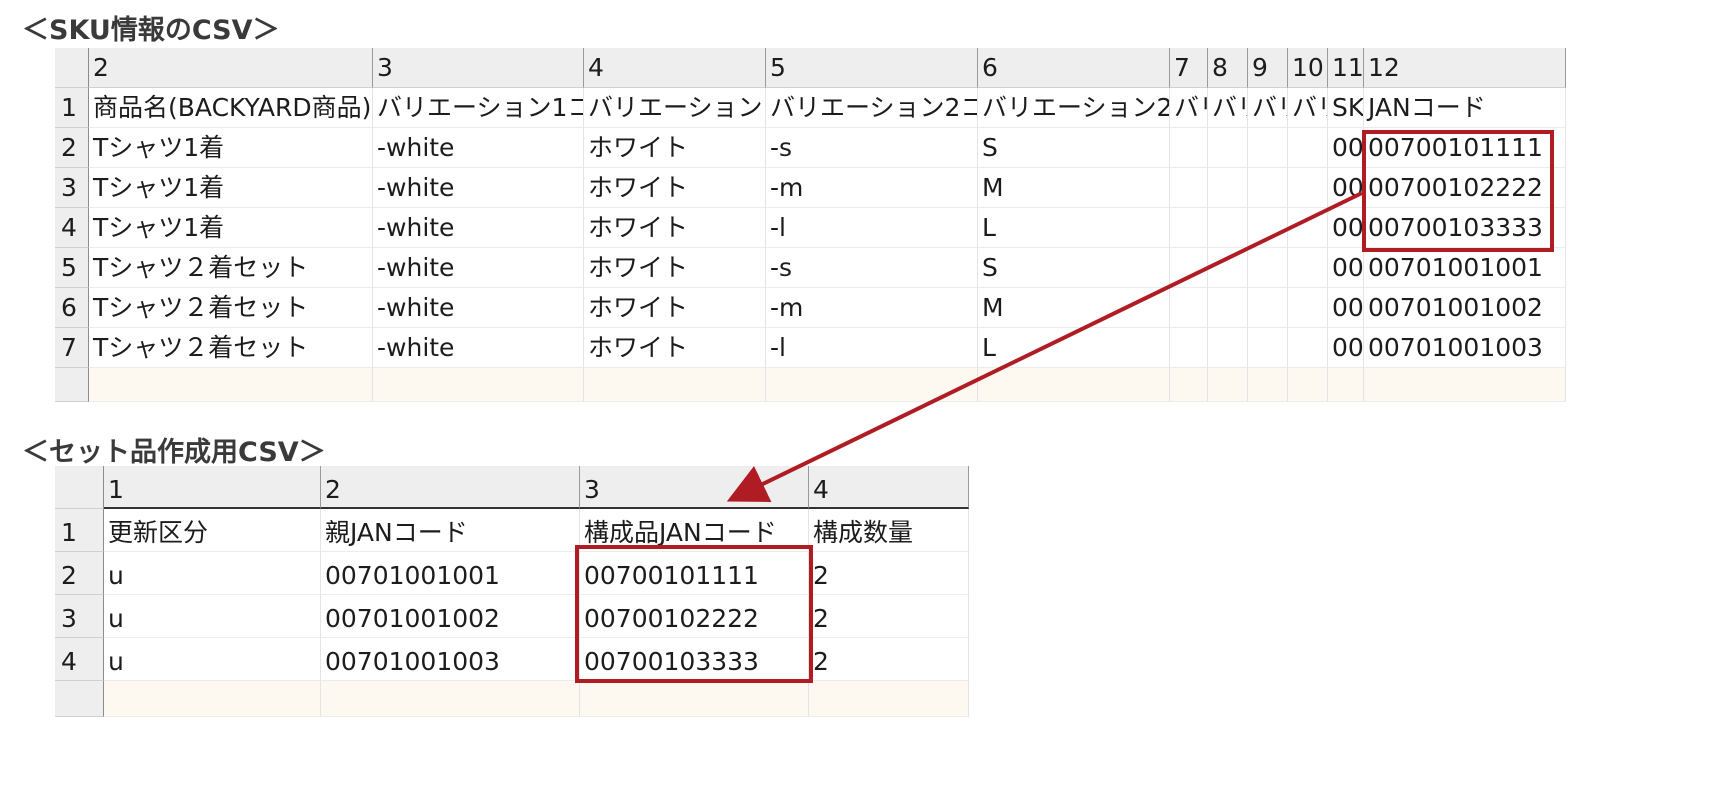  I want to click on row-number: 6, so click(72, 308).